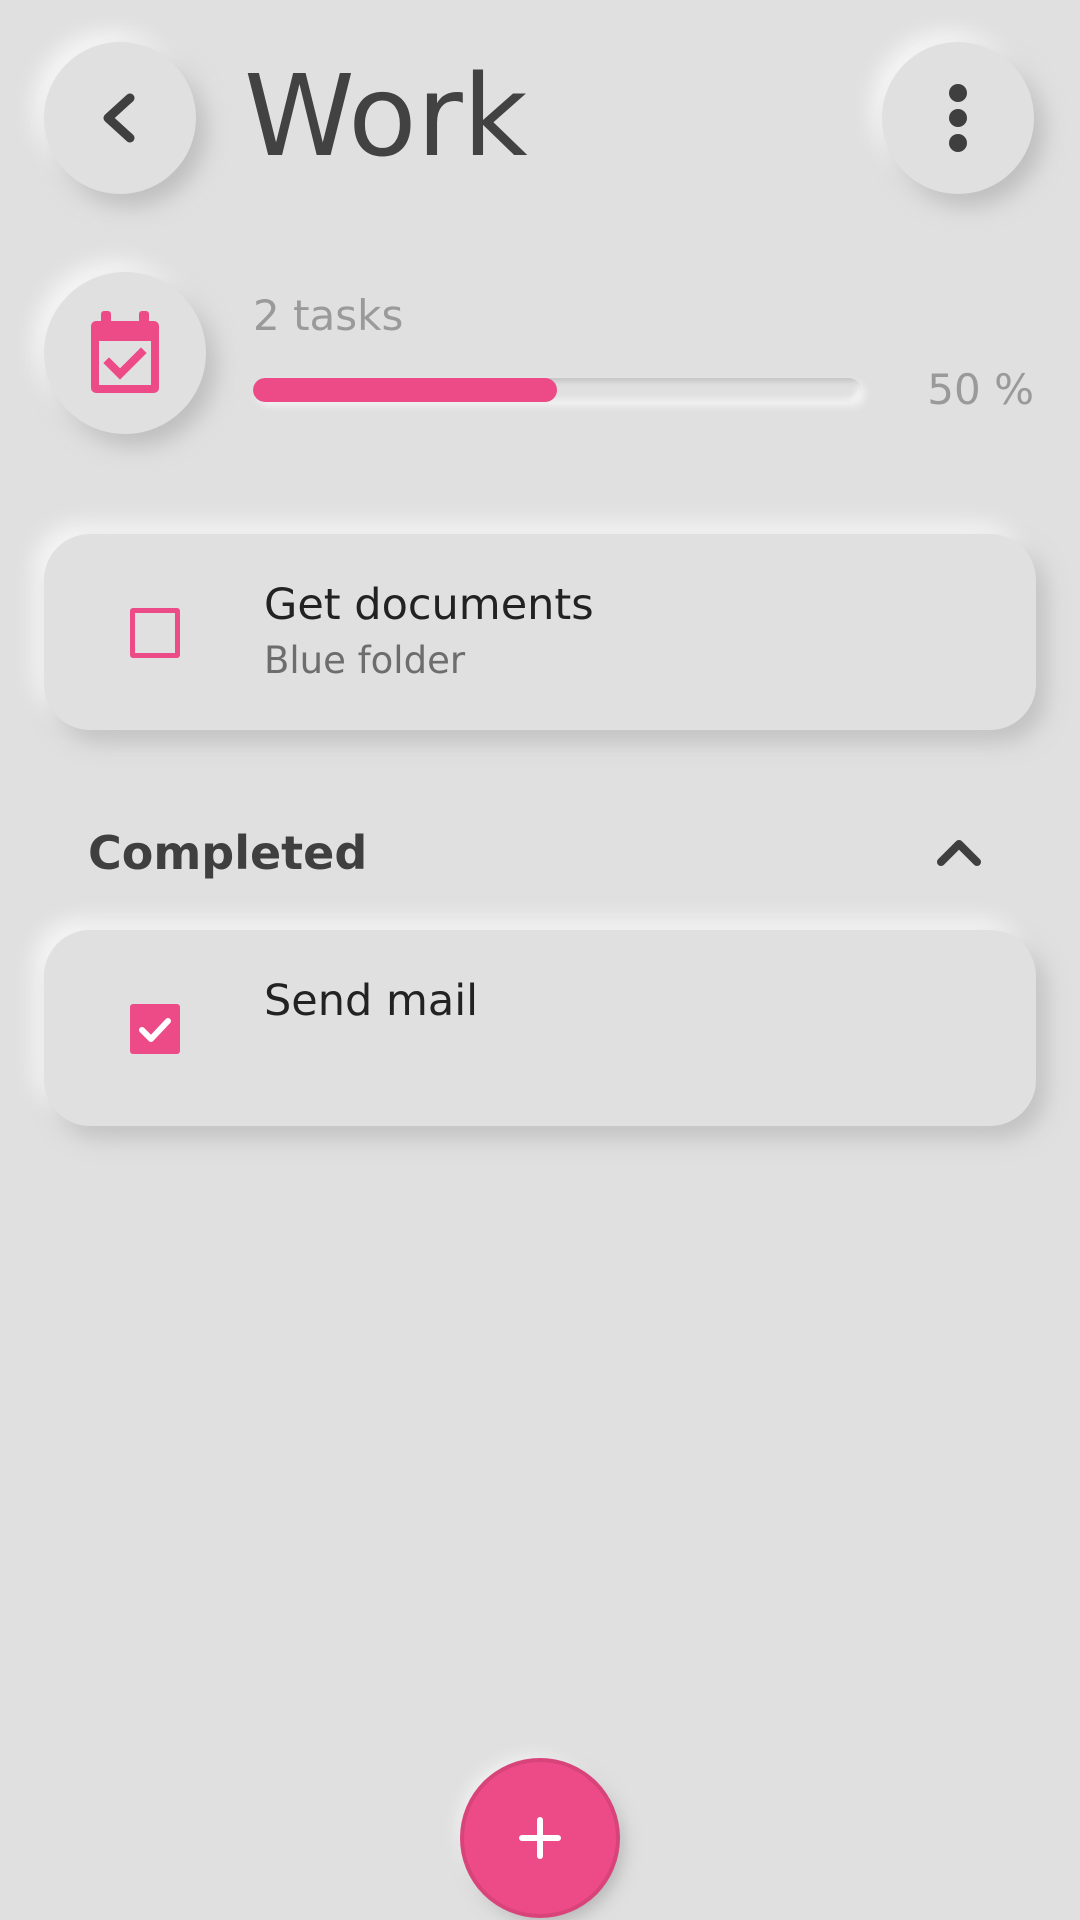  I want to click on more-vert-icon, so click(958, 118).